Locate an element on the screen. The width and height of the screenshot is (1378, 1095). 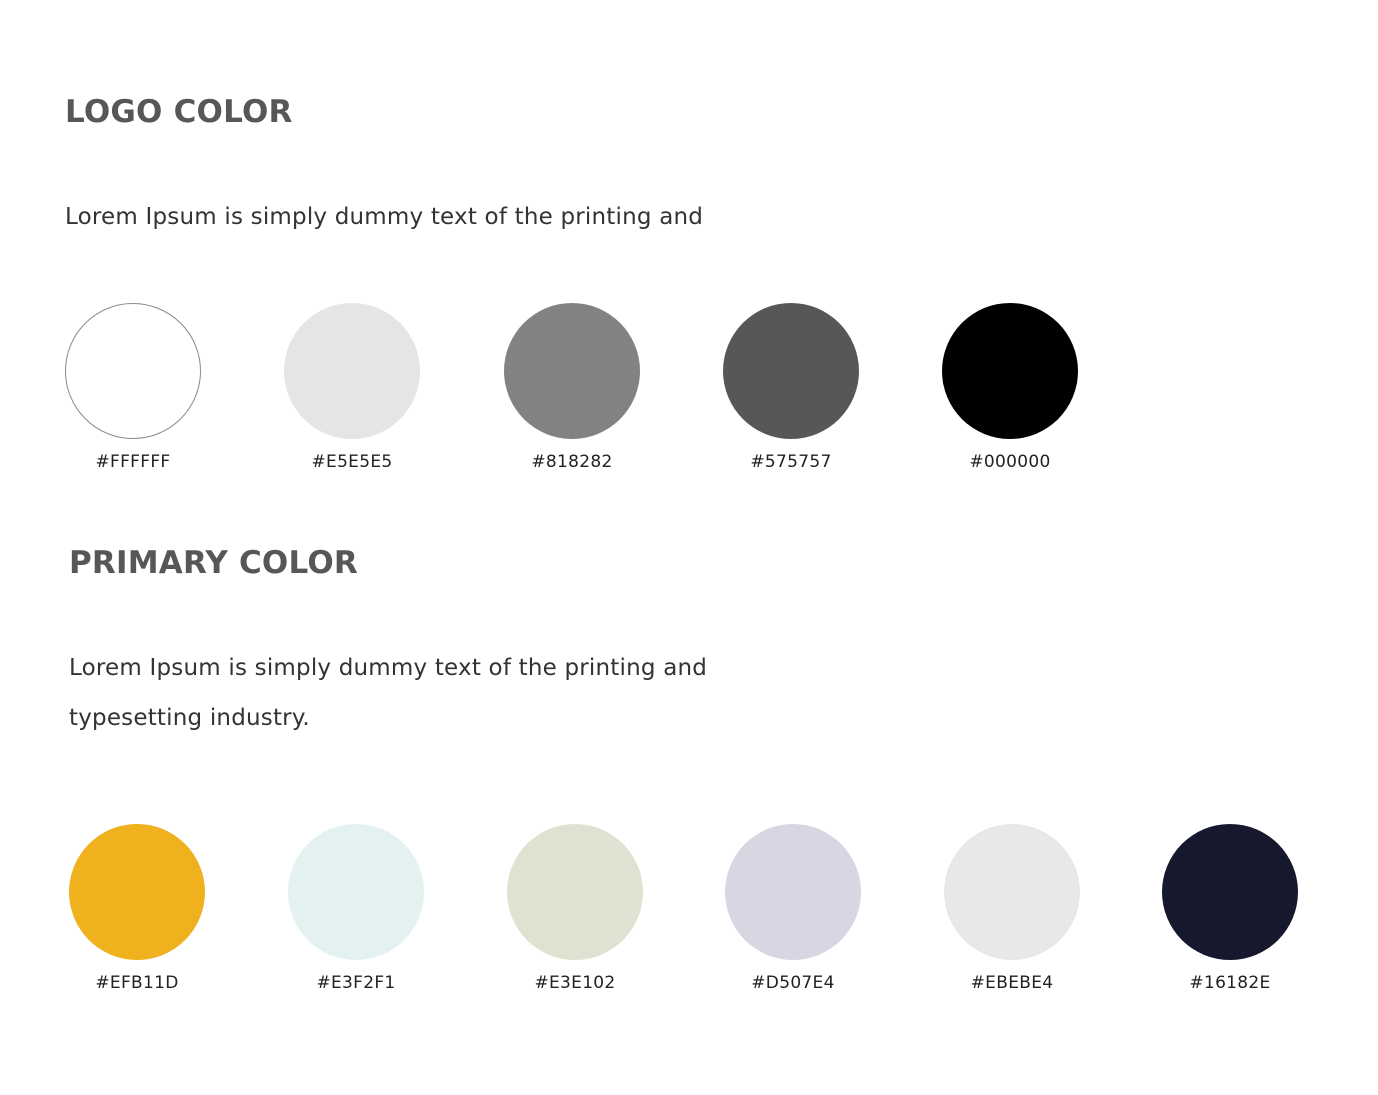
swatch-mint: #E3F2F1 is located at coordinates (356, 908).